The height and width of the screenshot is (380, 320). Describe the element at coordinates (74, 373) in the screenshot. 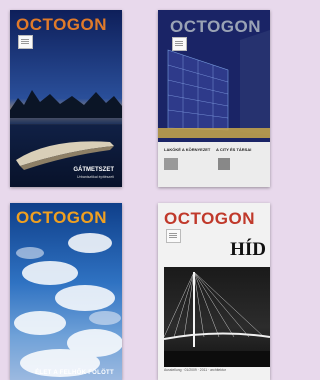

I see `cover-3-title: ÉLET A FELHŐK FÖLÖTT` at that location.